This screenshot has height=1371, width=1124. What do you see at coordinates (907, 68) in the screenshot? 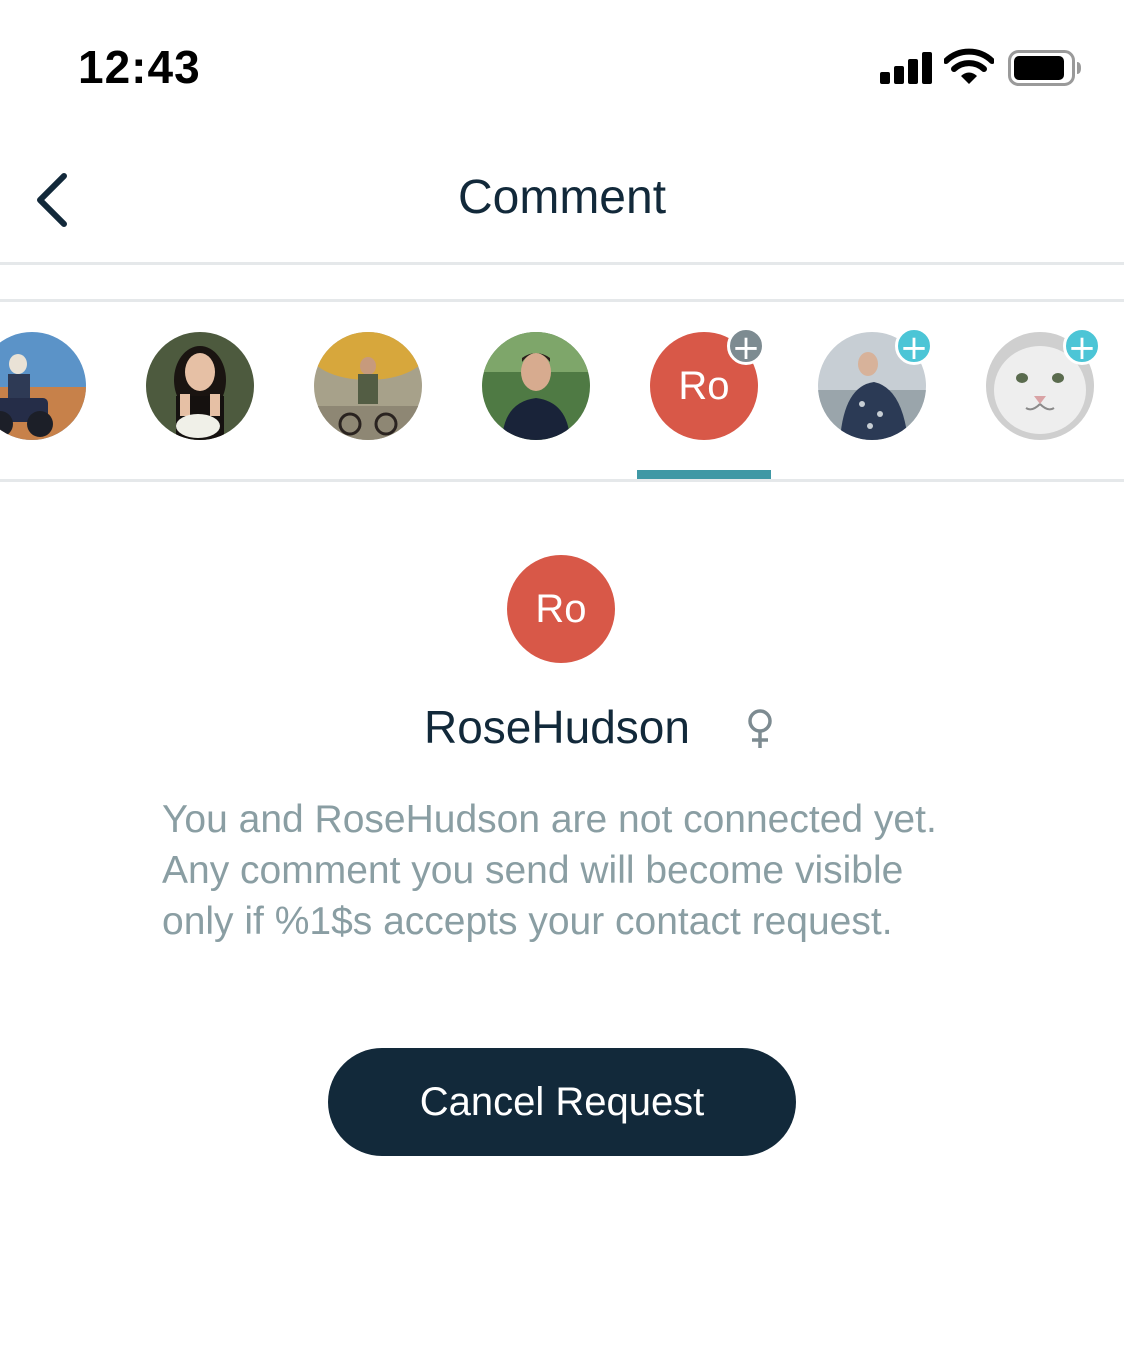
I see `cellular-signal-icon` at bounding box center [907, 68].